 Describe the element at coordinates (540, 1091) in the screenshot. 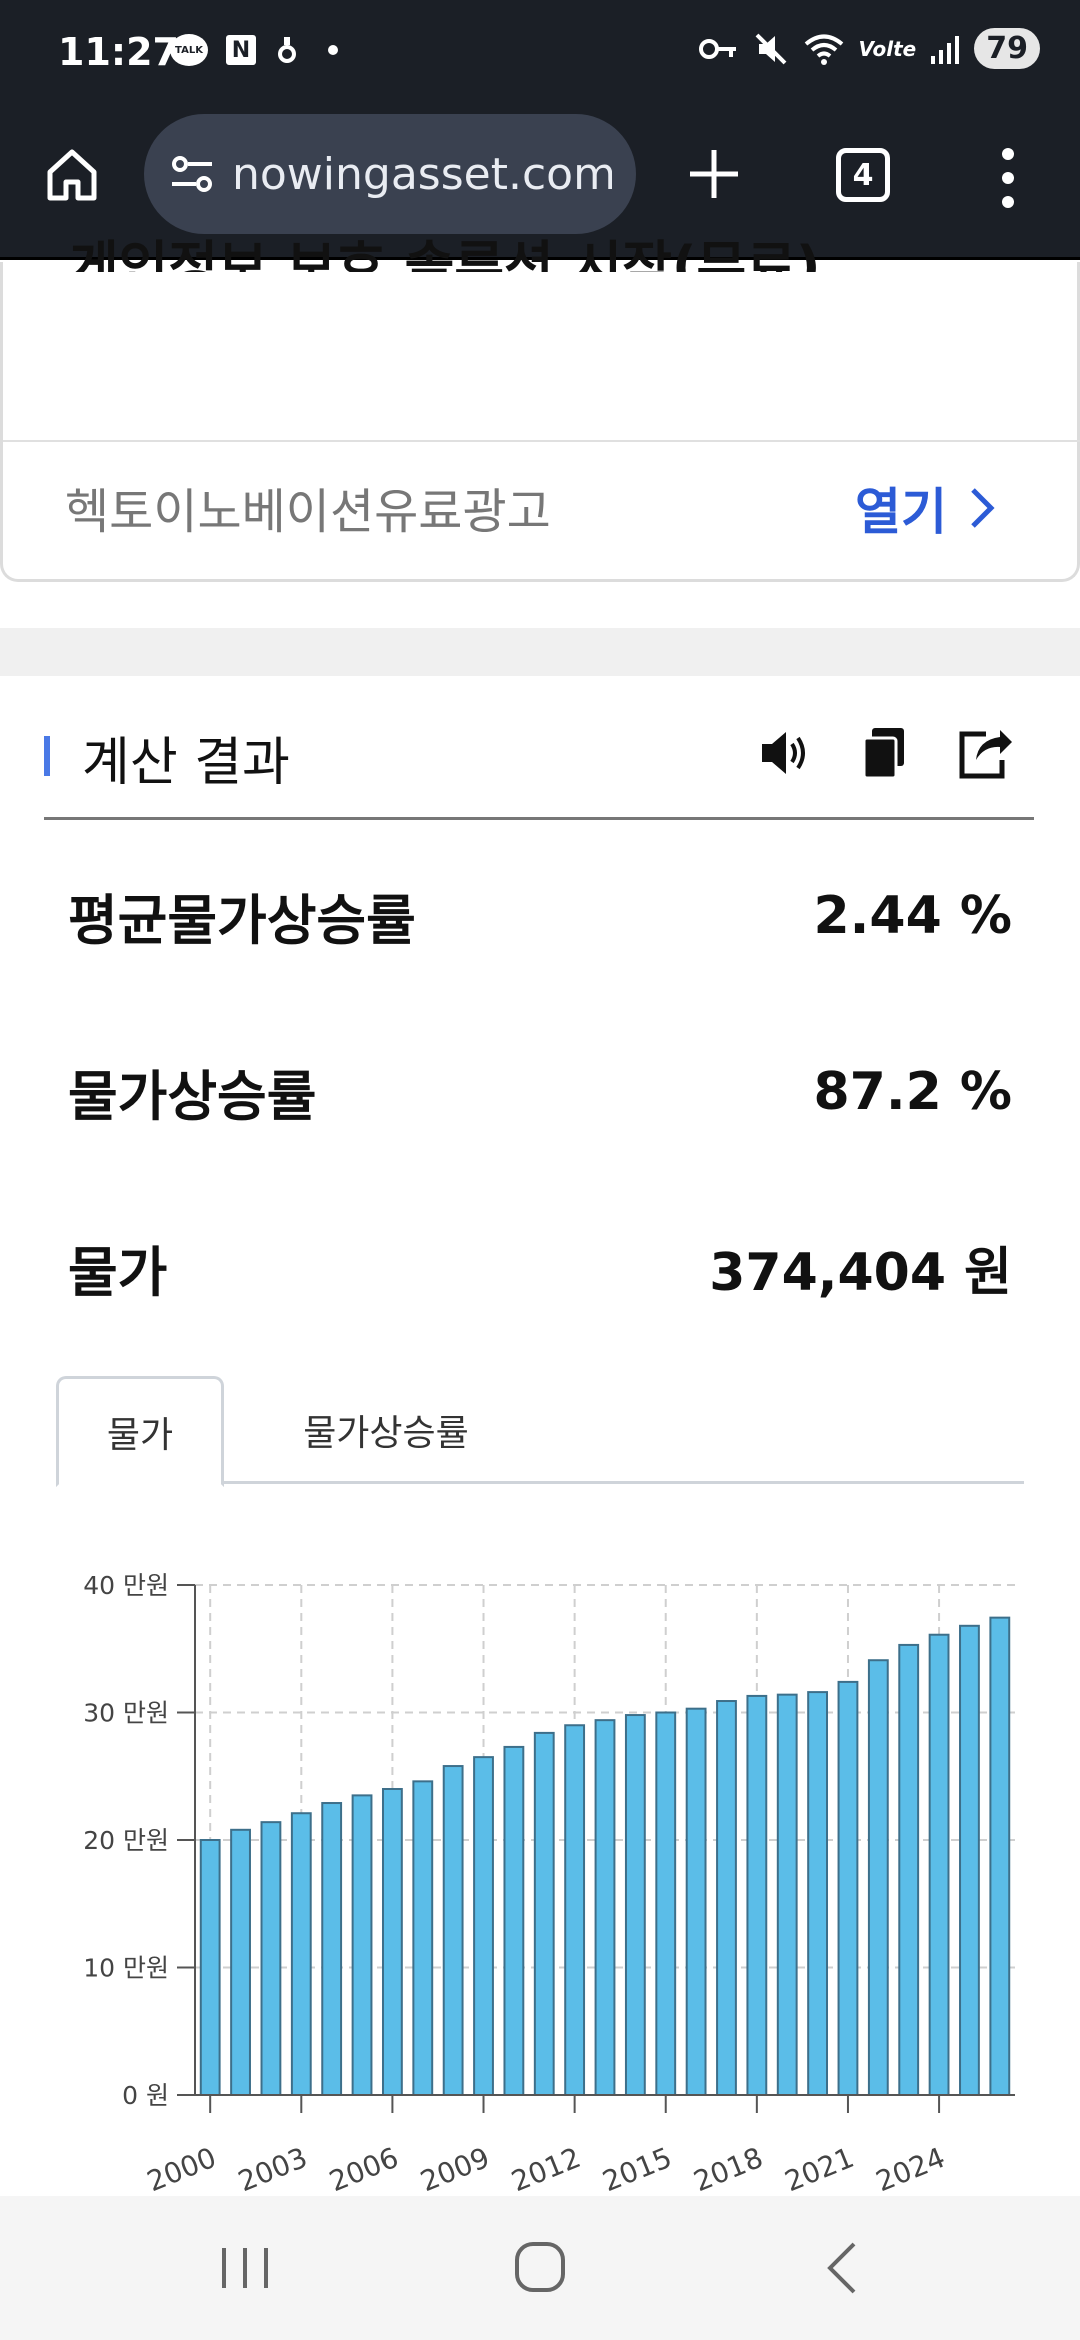

I see `result-row-inflation: 물가상승률 87.2 %` at that location.